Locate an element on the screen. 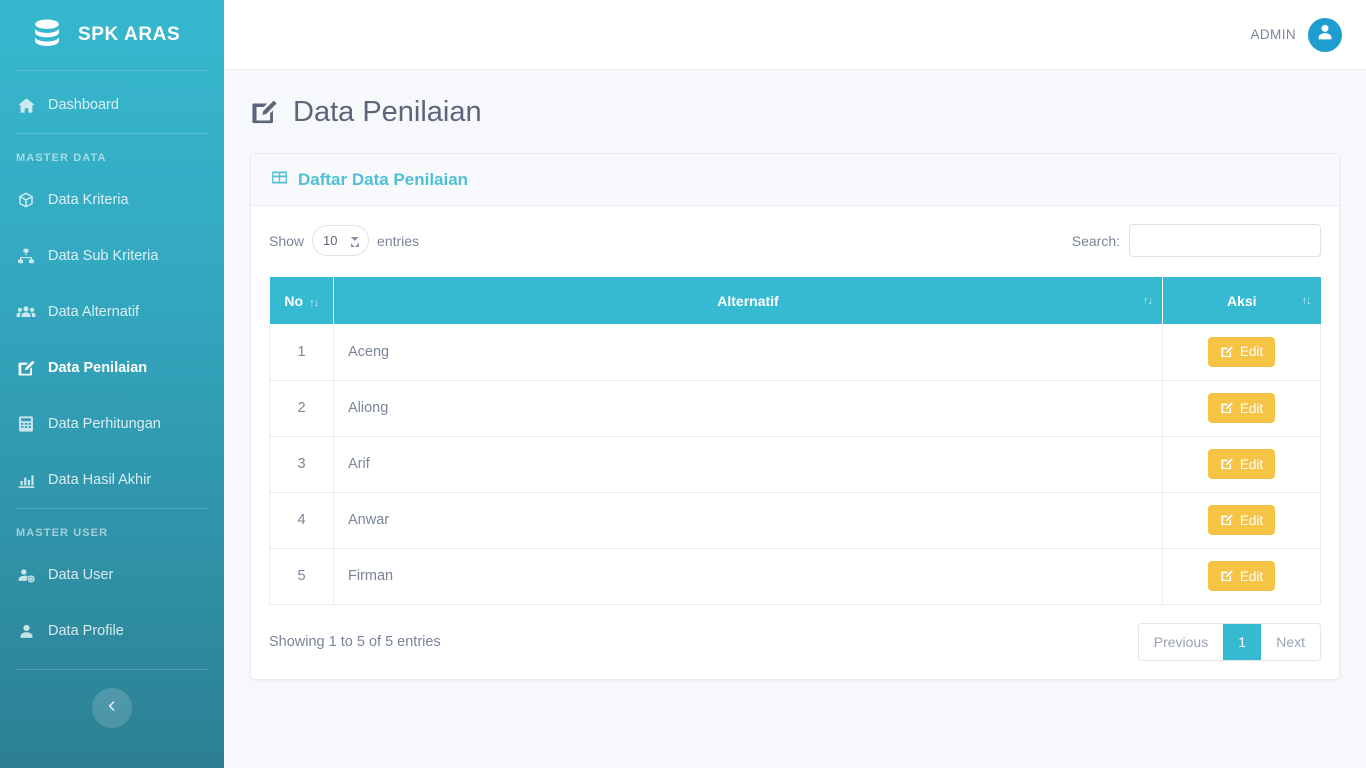  sidebar-item-data-penilaian: Data Penilaian is located at coordinates (112, 368).